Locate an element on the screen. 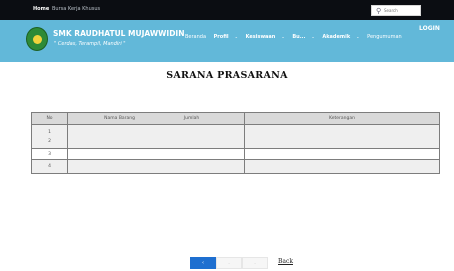 The width and height of the screenshot is (454, 271). school-logo is located at coordinates (37, 39).